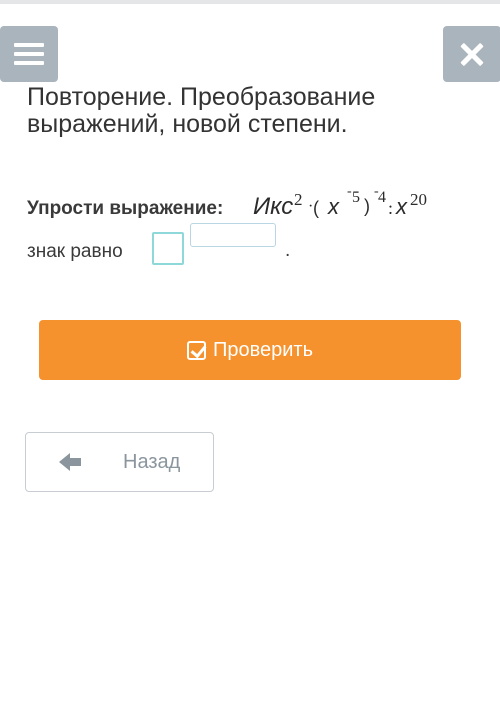 The image size is (500, 704). Describe the element at coordinates (367, 206) in the screenshot. I see `expr-close-paren: )` at that location.